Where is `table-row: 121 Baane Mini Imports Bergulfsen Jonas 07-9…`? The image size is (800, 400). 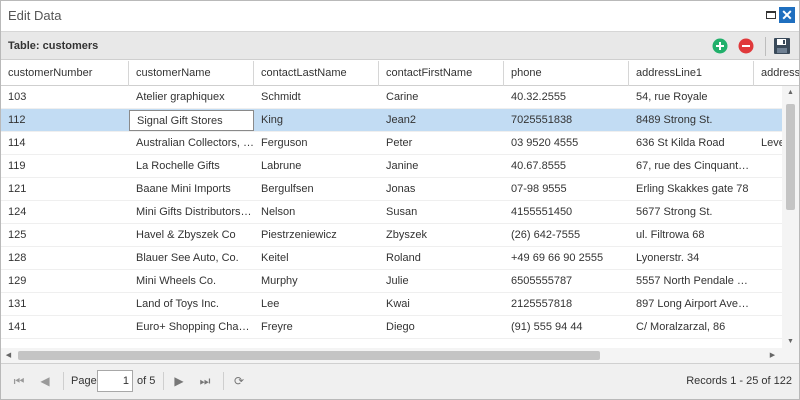
table-row: 121 Baane Mini Imports Bergulfsen Jonas 07-9… is located at coordinates (391, 189).